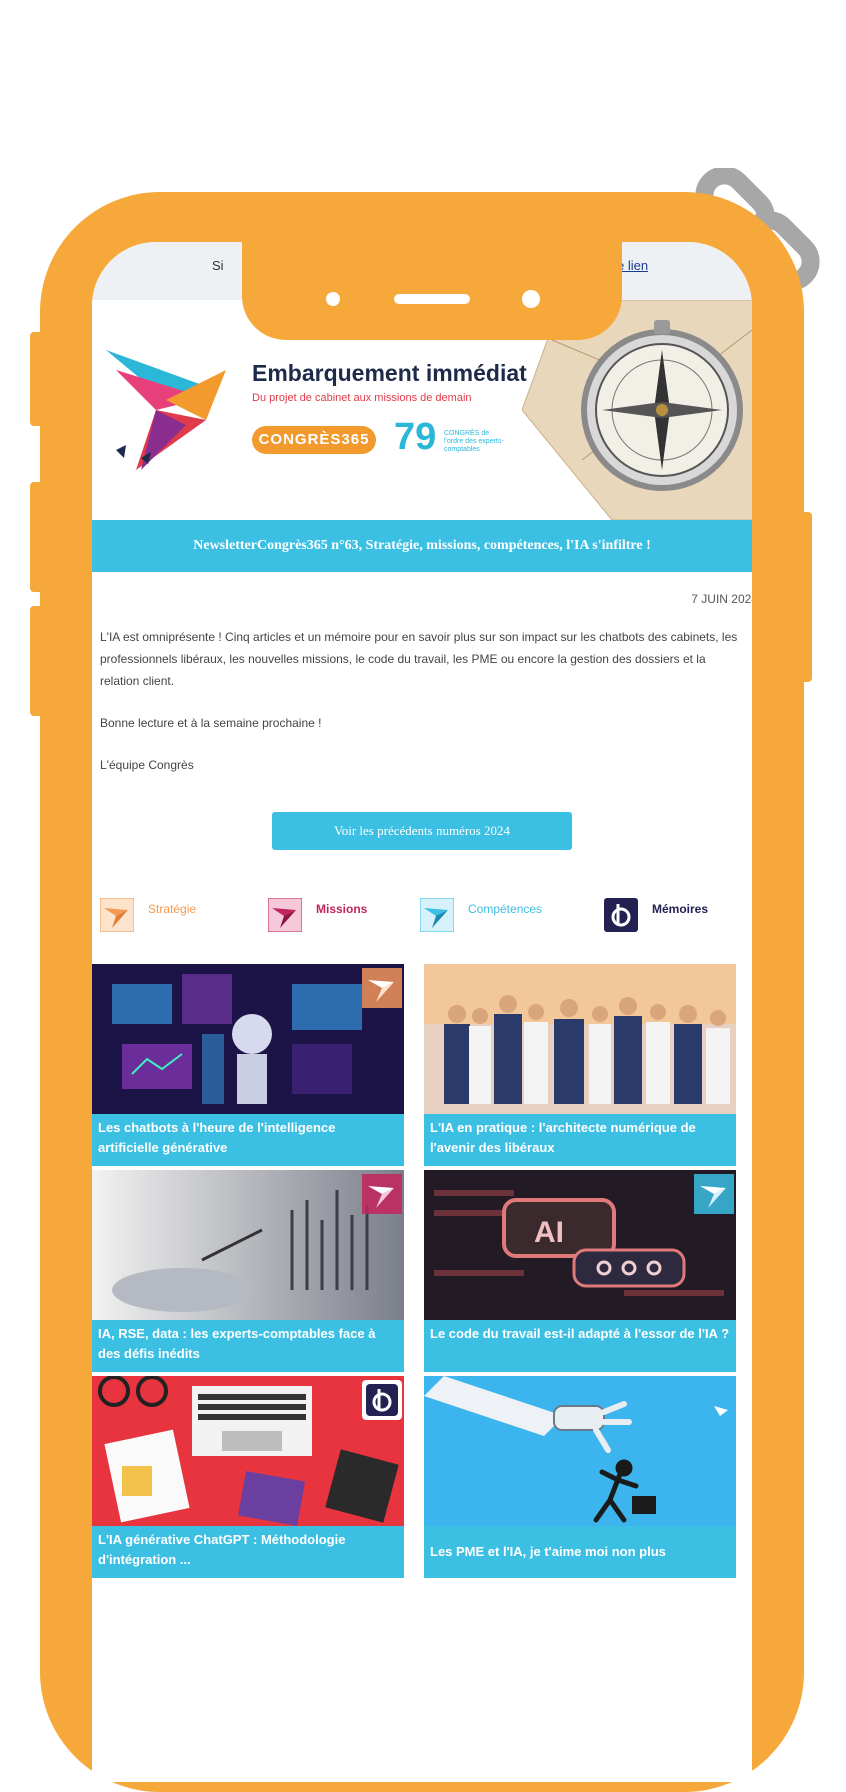  Describe the element at coordinates (382, 1400) in the screenshot. I see `memoires-badge-icon` at that location.